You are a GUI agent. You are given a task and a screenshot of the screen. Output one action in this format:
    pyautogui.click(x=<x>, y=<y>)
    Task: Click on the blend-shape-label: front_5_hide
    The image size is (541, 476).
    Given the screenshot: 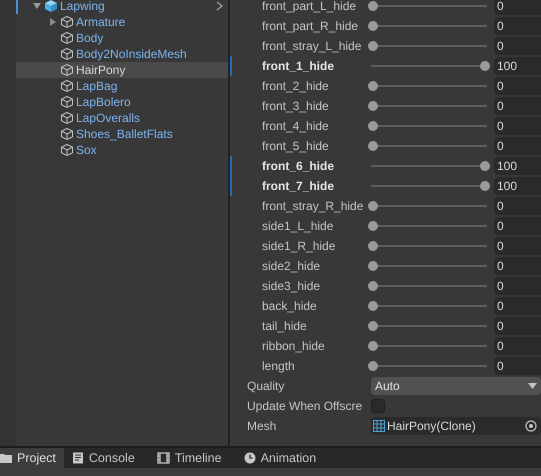 What is the action you would take?
    pyautogui.click(x=296, y=146)
    